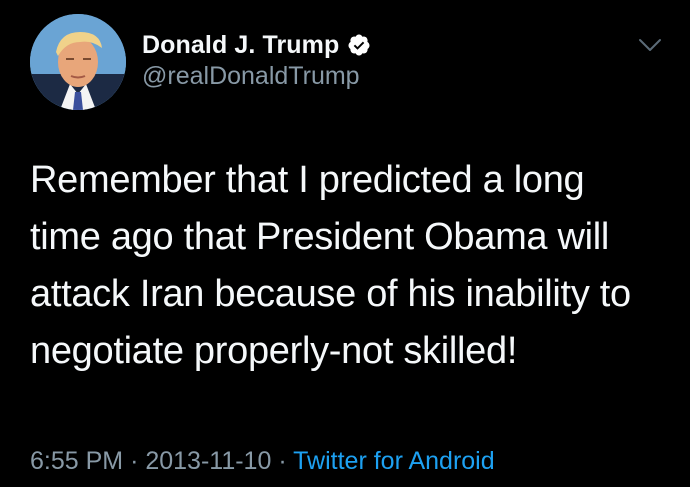  I want to click on user-handle: @realDonaldTrump, so click(251, 76).